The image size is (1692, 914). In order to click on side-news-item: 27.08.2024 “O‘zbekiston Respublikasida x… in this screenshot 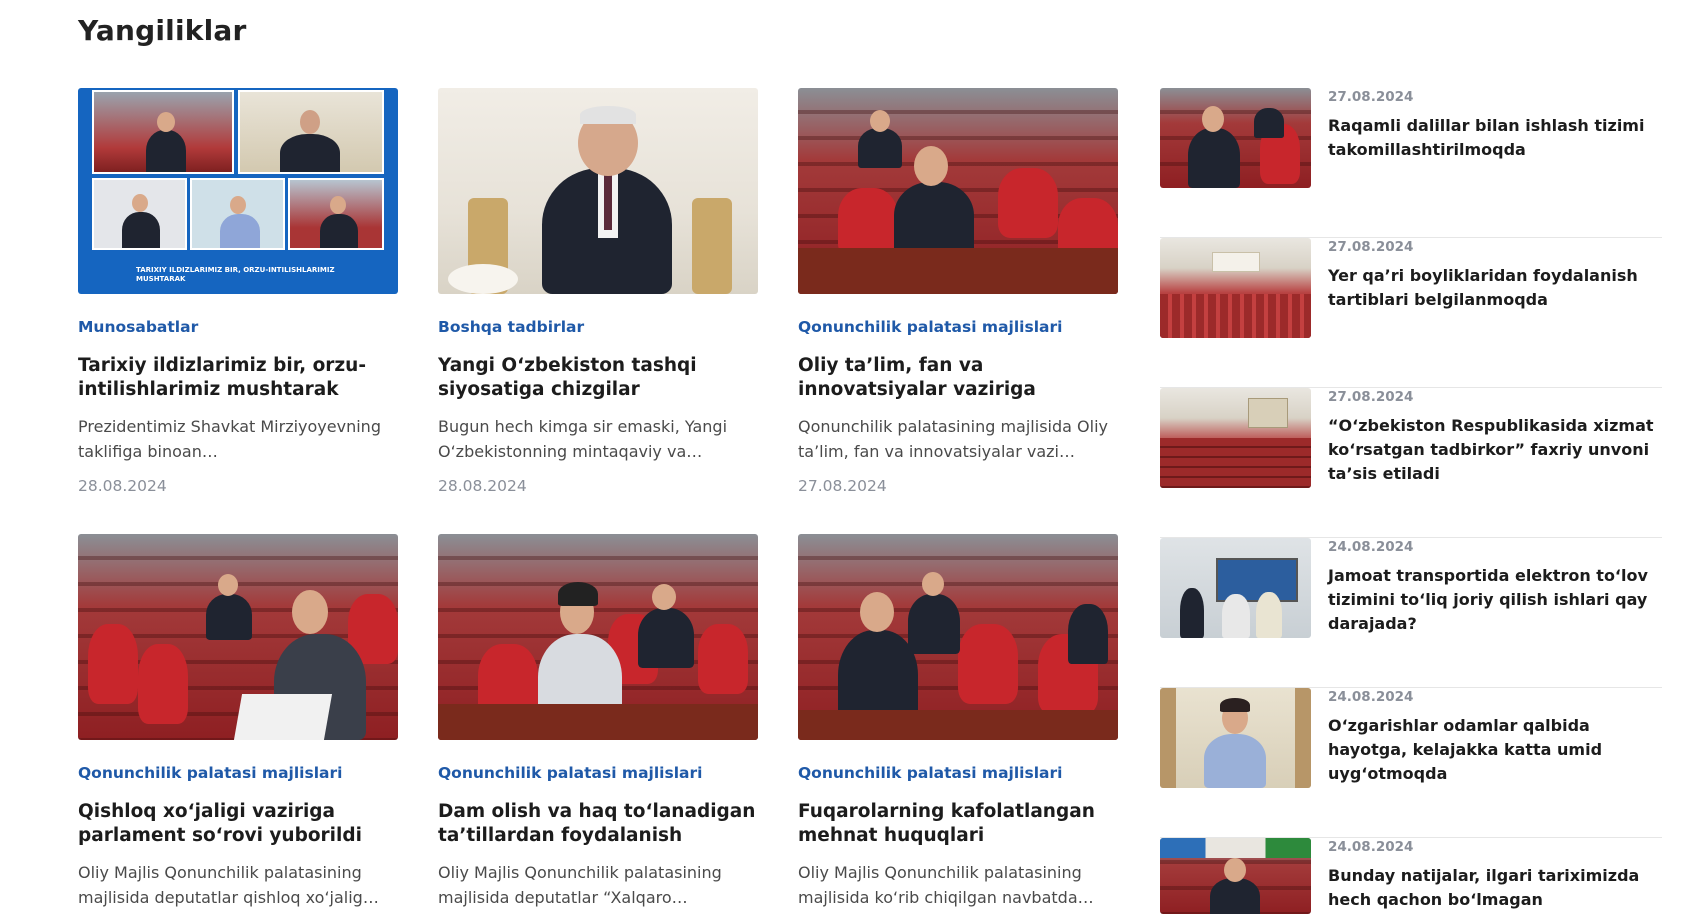, I will do `click(1411, 463)`.